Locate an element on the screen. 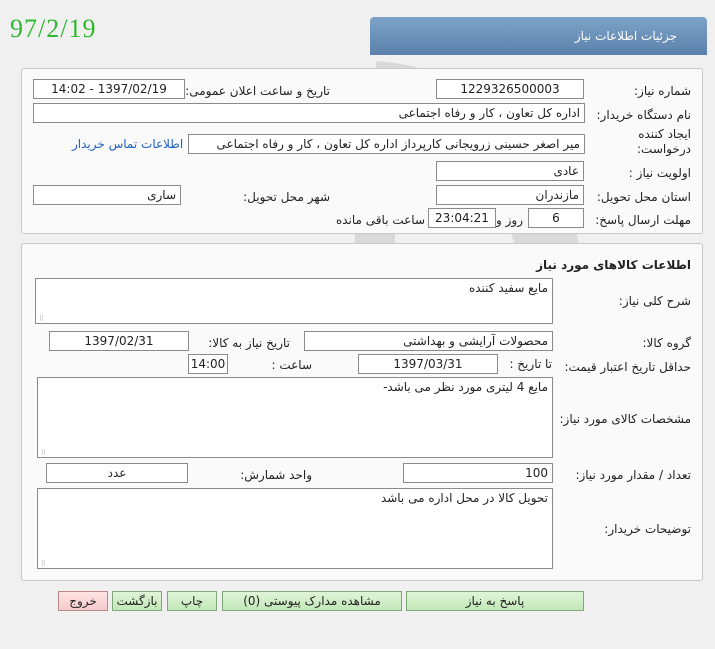  print-button: چاپ is located at coordinates (192, 601).